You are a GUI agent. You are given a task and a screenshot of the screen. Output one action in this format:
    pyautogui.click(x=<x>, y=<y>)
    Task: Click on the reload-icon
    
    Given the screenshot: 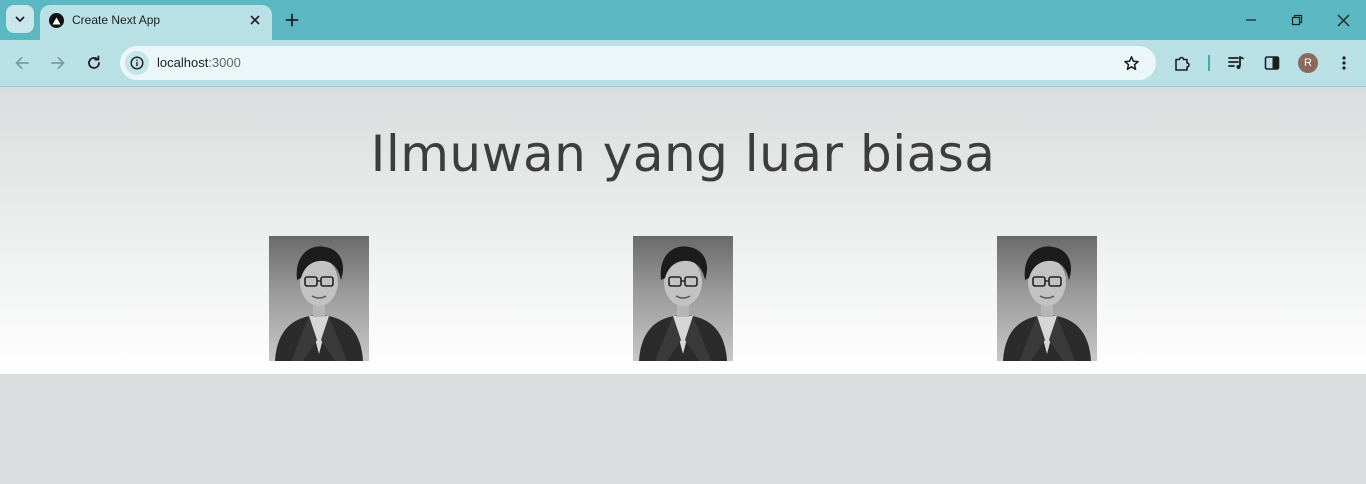 What is the action you would take?
    pyautogui.click(x=94, y=62)
    